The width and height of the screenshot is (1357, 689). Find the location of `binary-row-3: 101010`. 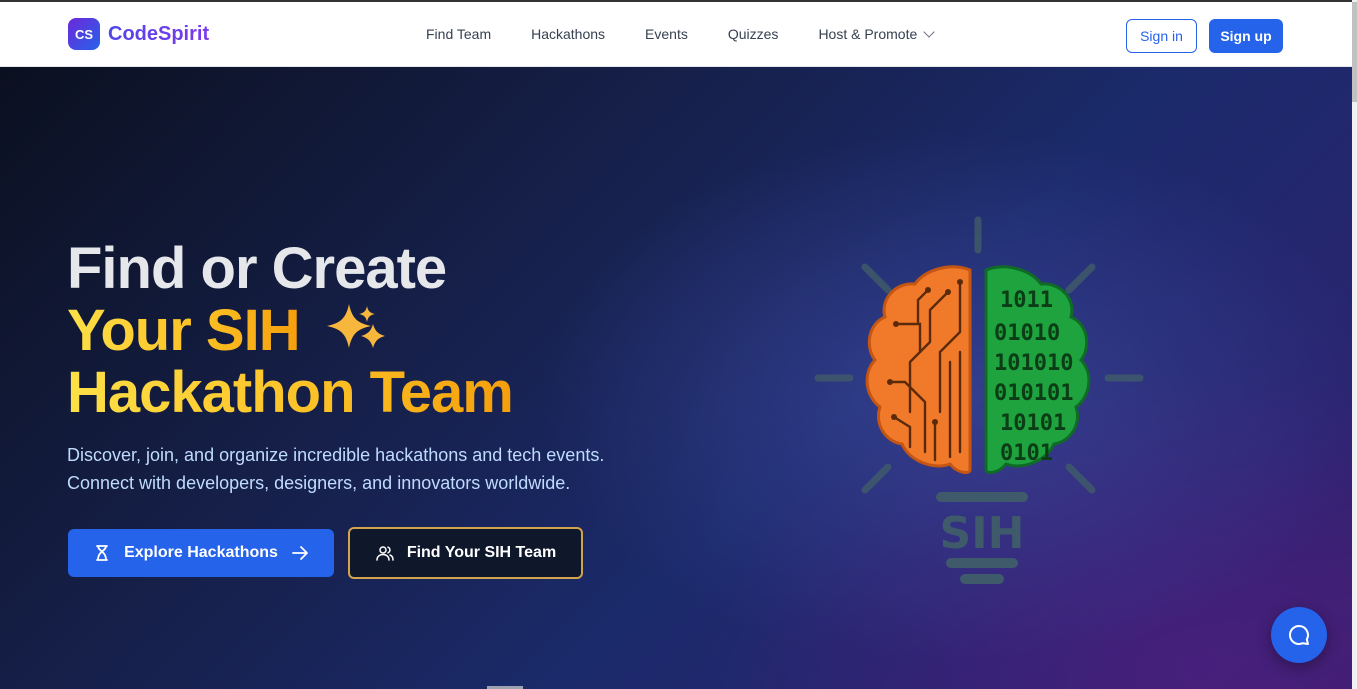

binary-row-3: 101010 is located at coordinates (1033, 363).